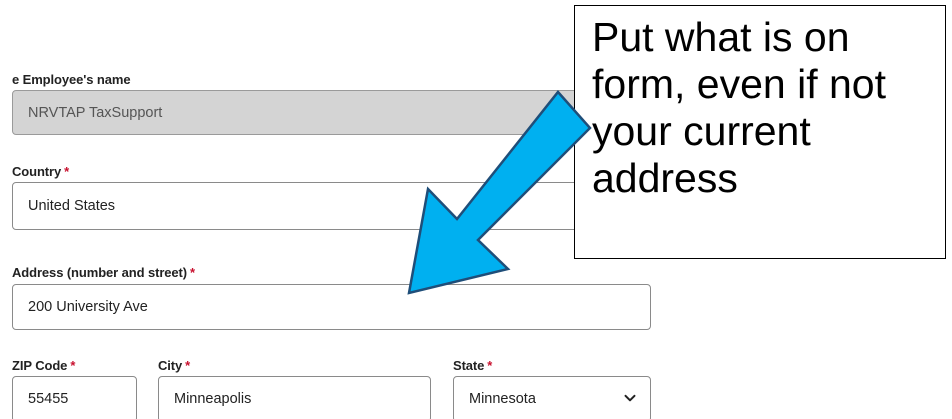 The image size is (952, 419). I want to click on employee-name-label: e Employee's name, so click(71, 79).